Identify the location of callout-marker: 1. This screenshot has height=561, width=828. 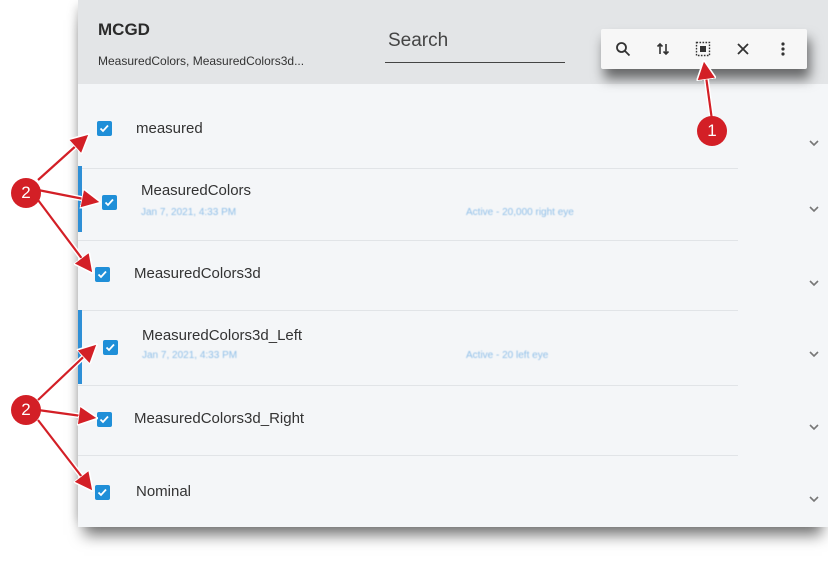
(712, 131).